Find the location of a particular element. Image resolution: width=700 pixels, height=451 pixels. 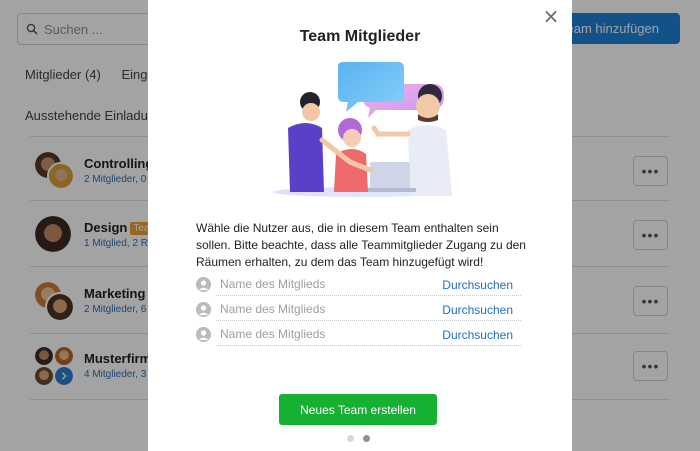

pagination-dots is located at coordinates (360, 439).